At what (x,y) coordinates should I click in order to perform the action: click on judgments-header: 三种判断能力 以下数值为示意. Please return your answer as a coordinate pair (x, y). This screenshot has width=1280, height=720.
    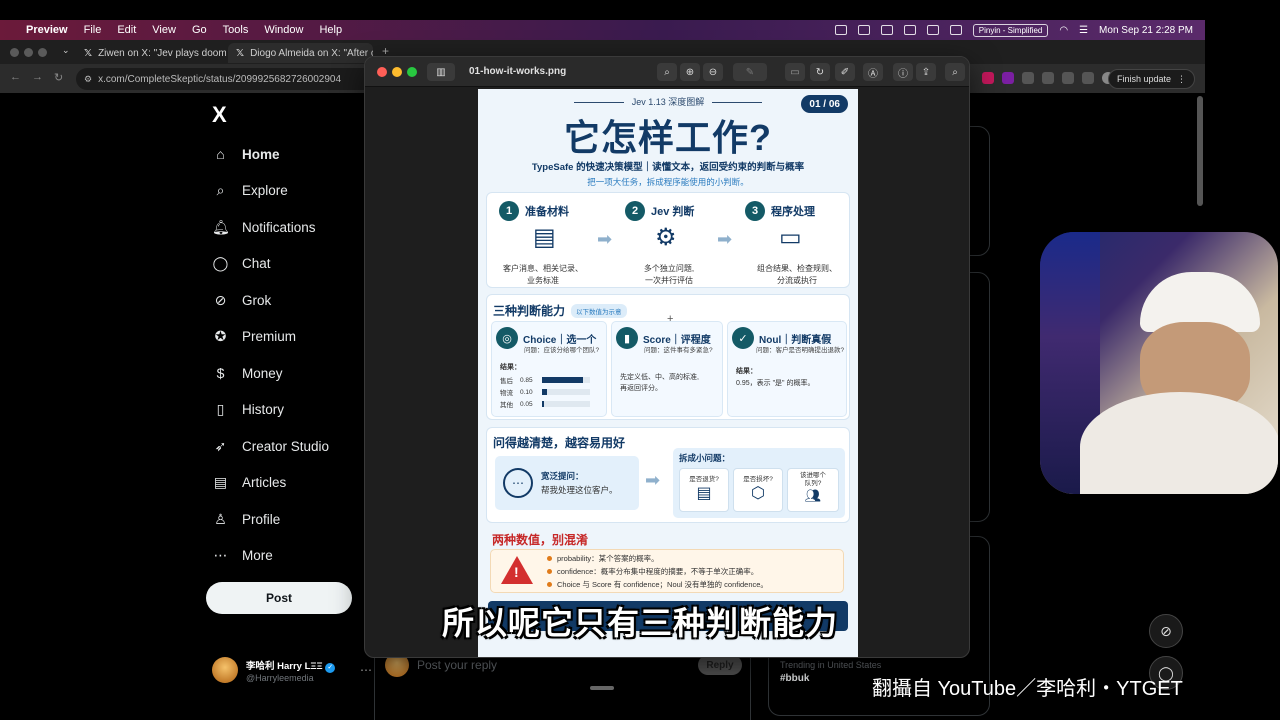
    Looking at the image, I should click on (560, 310).